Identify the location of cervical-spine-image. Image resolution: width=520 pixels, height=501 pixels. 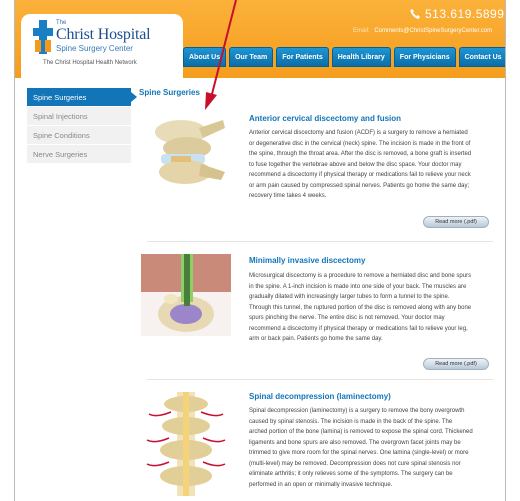
(190, 152).